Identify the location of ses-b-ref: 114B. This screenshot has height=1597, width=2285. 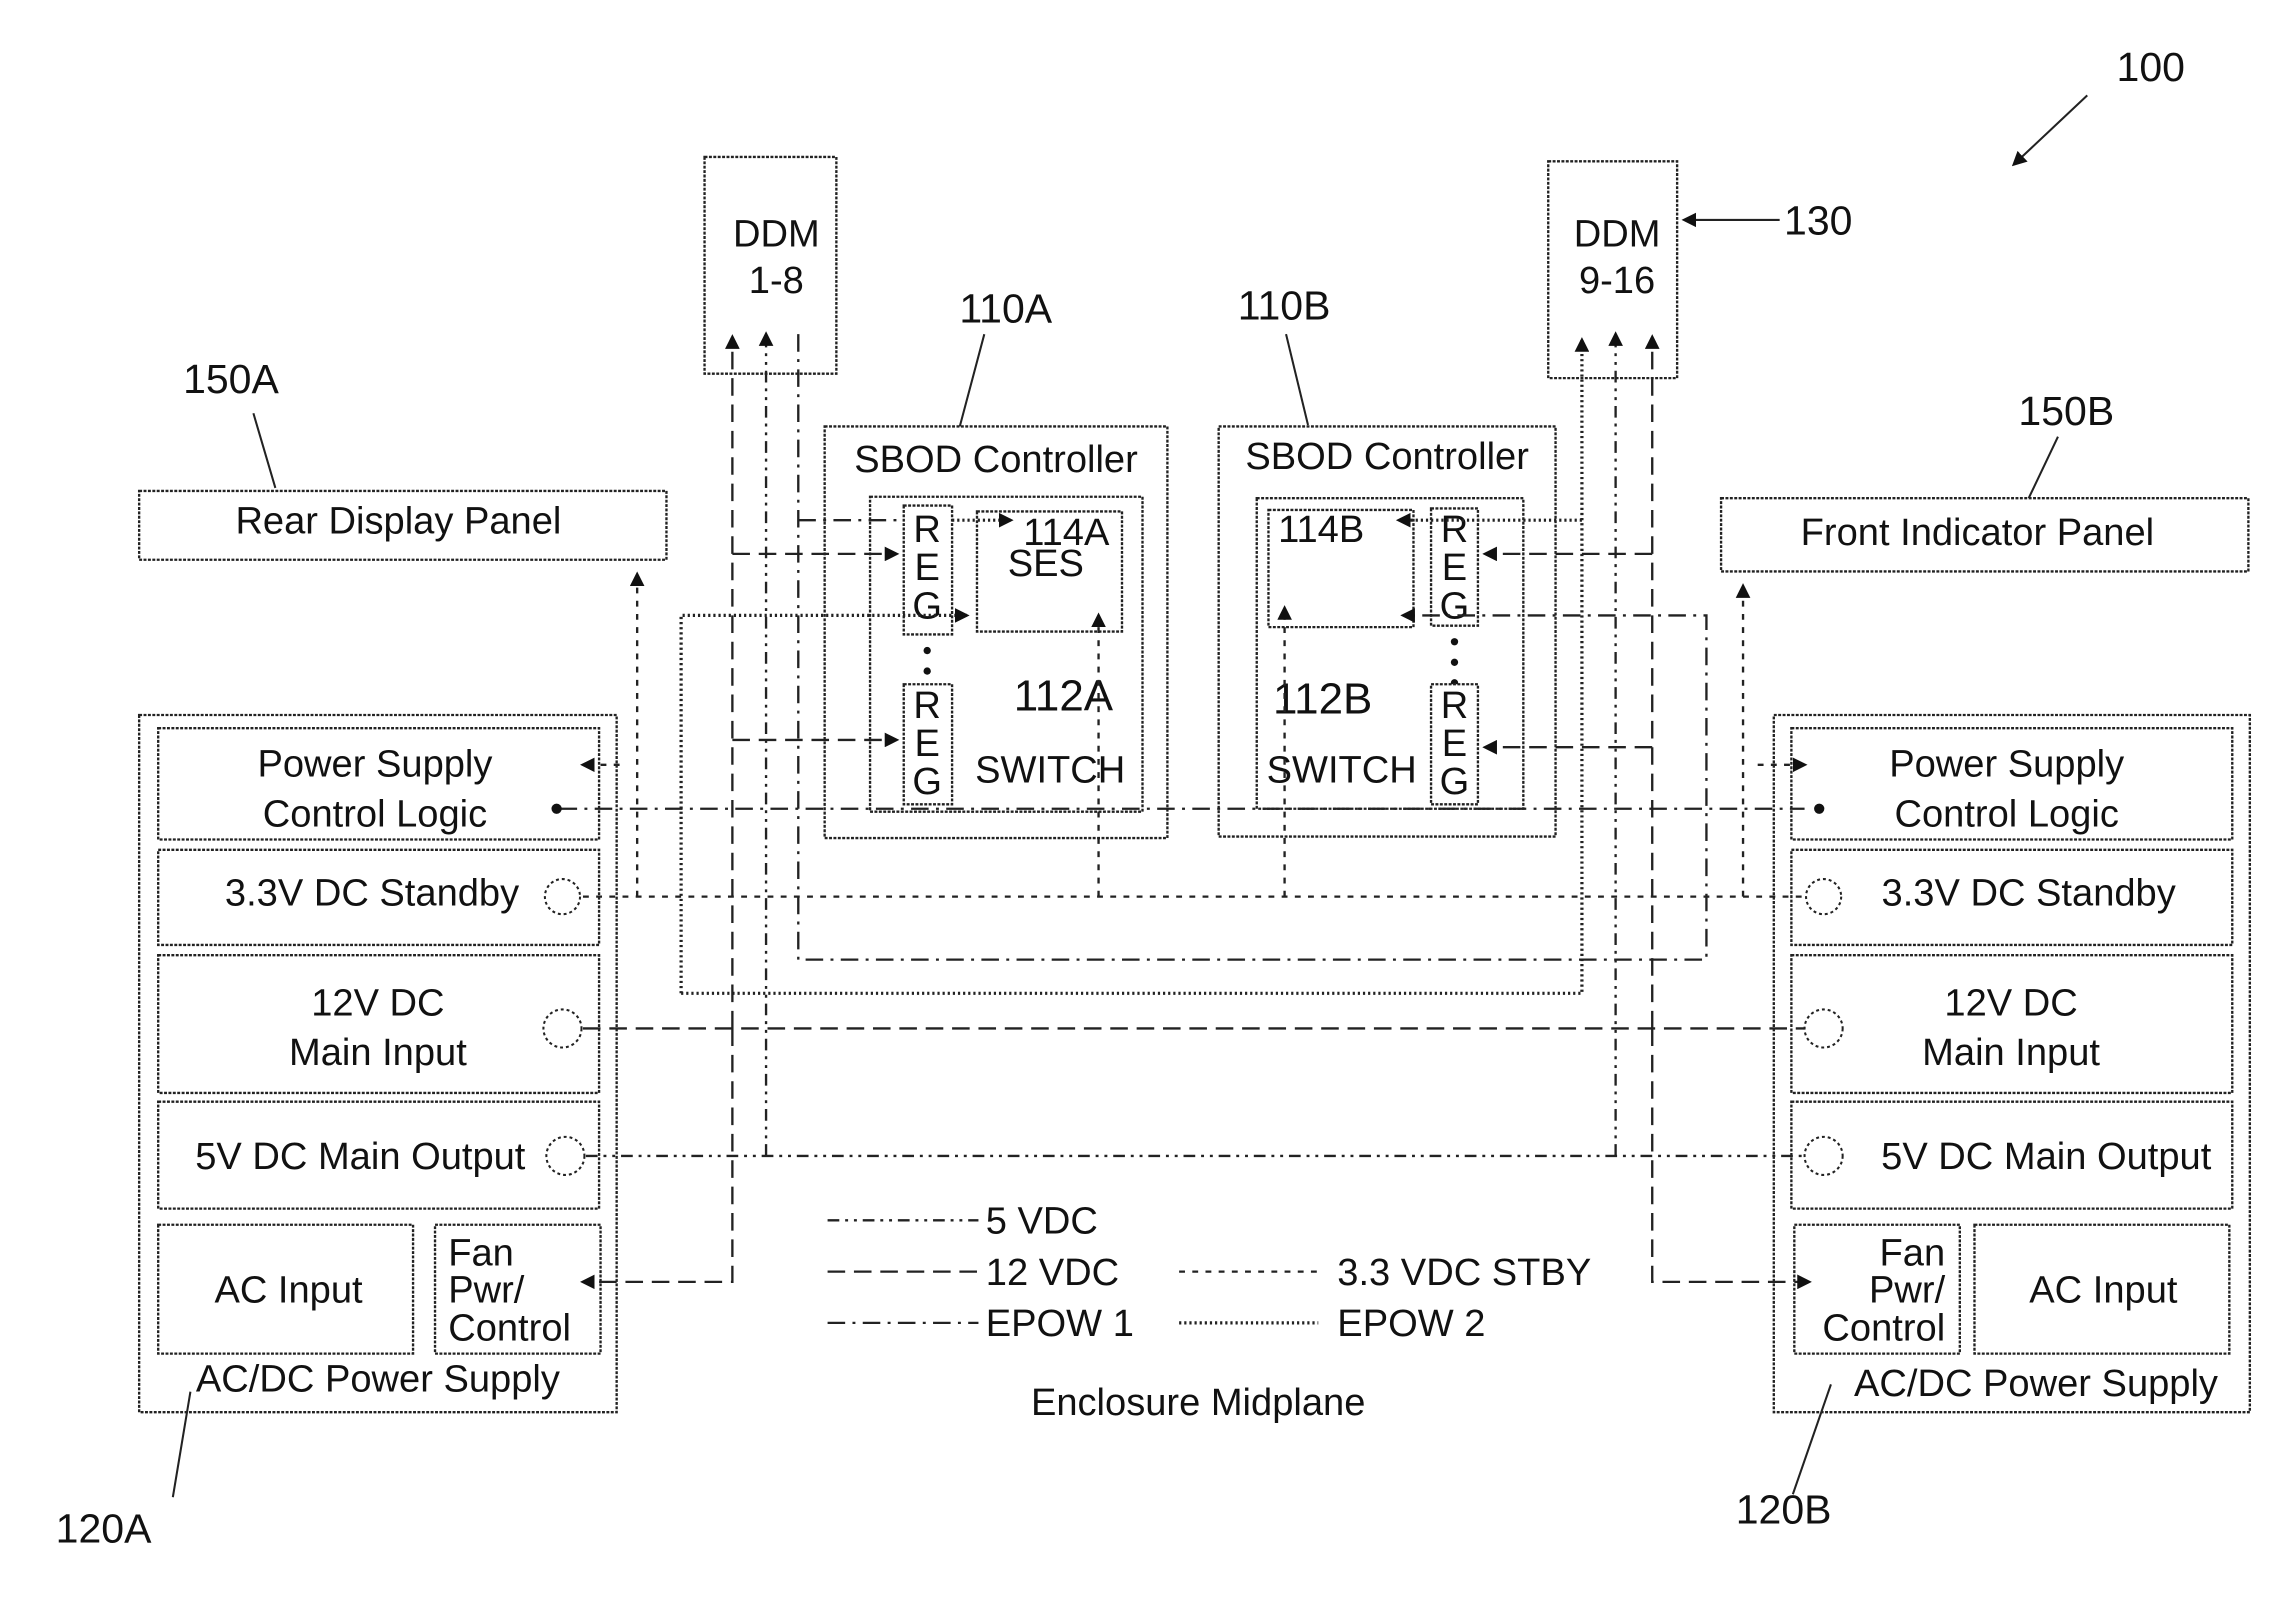
(1321, 530).